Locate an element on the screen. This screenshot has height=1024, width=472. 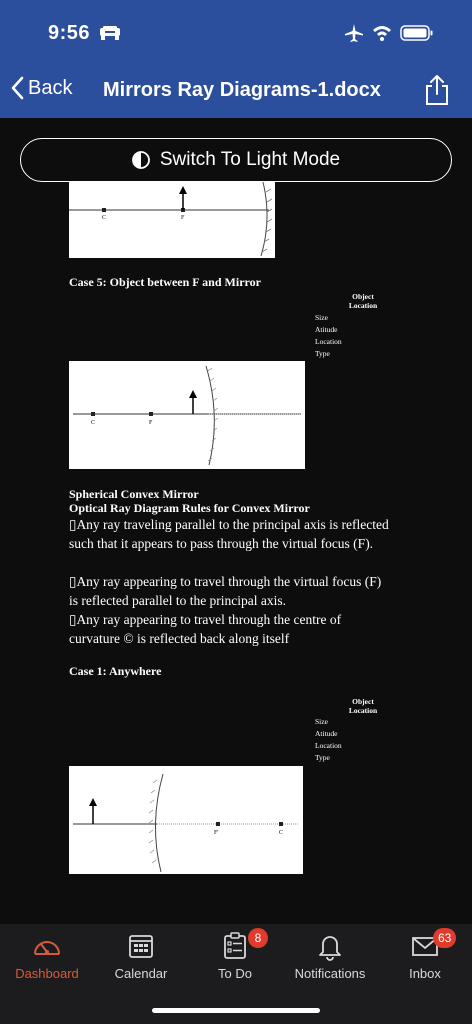
calendar-icon is located at coordinates (141, 946).